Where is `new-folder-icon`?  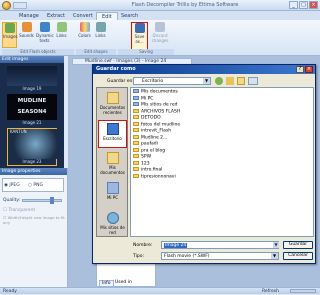
new-folder-icon is located at coordinates (241, 81).